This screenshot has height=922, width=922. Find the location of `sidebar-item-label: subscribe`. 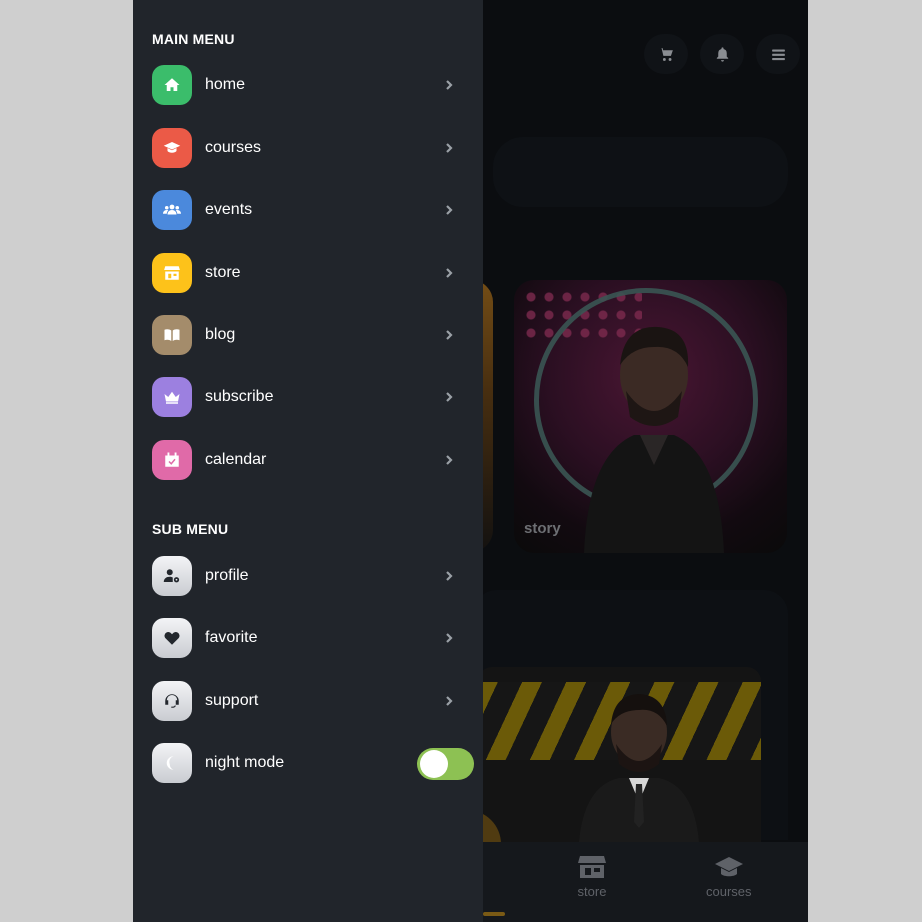

sidebar-item-label: subscribe is located at coordinates (239, 396).